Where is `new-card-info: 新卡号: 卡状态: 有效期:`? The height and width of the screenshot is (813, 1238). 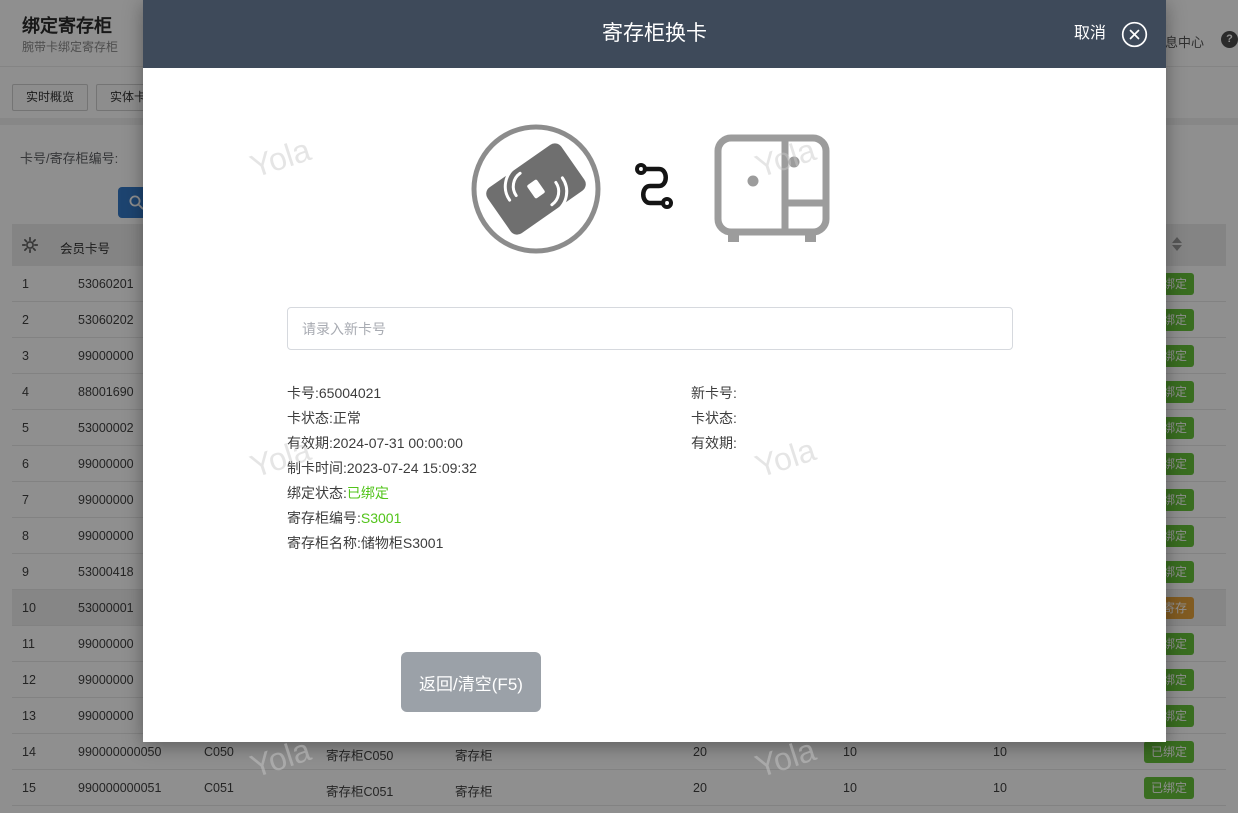
new-card-info: 新卡号: 卡状态: 有效期: is located at coordinates (714, 418).